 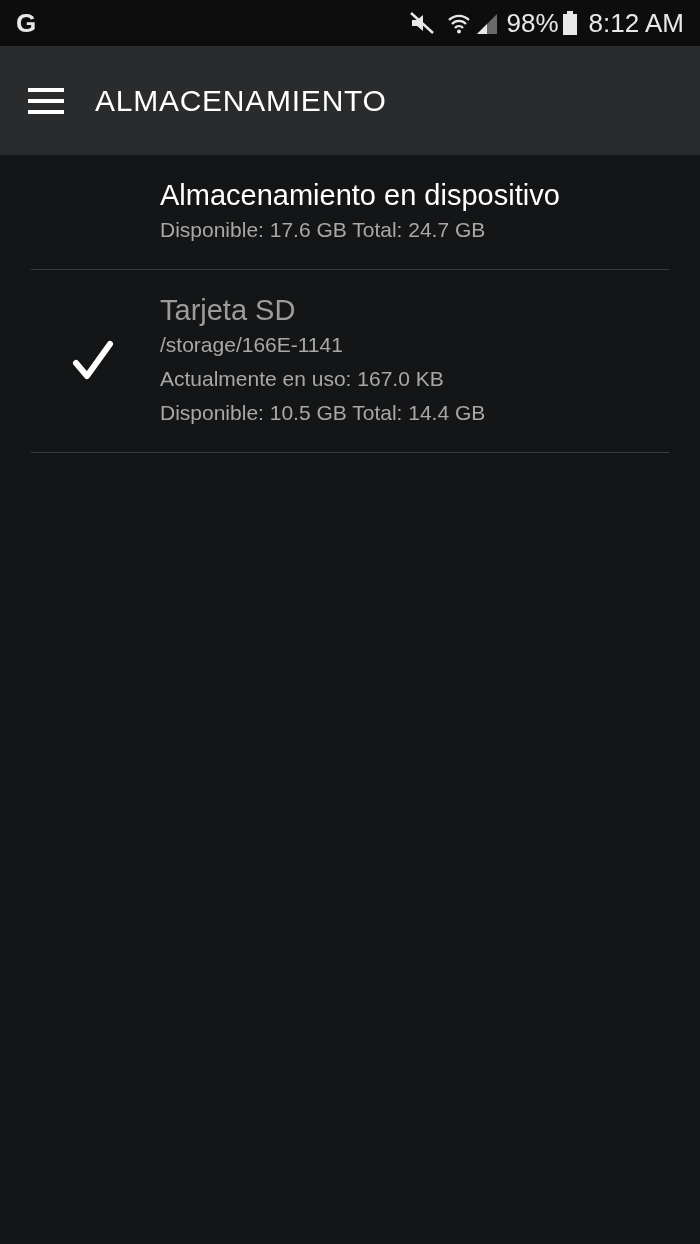 What do you see at coordinates (241, 101) in the screenshot?
I see `screen-title: ALMACENAMIENTO` at bounding box center [241, 101].